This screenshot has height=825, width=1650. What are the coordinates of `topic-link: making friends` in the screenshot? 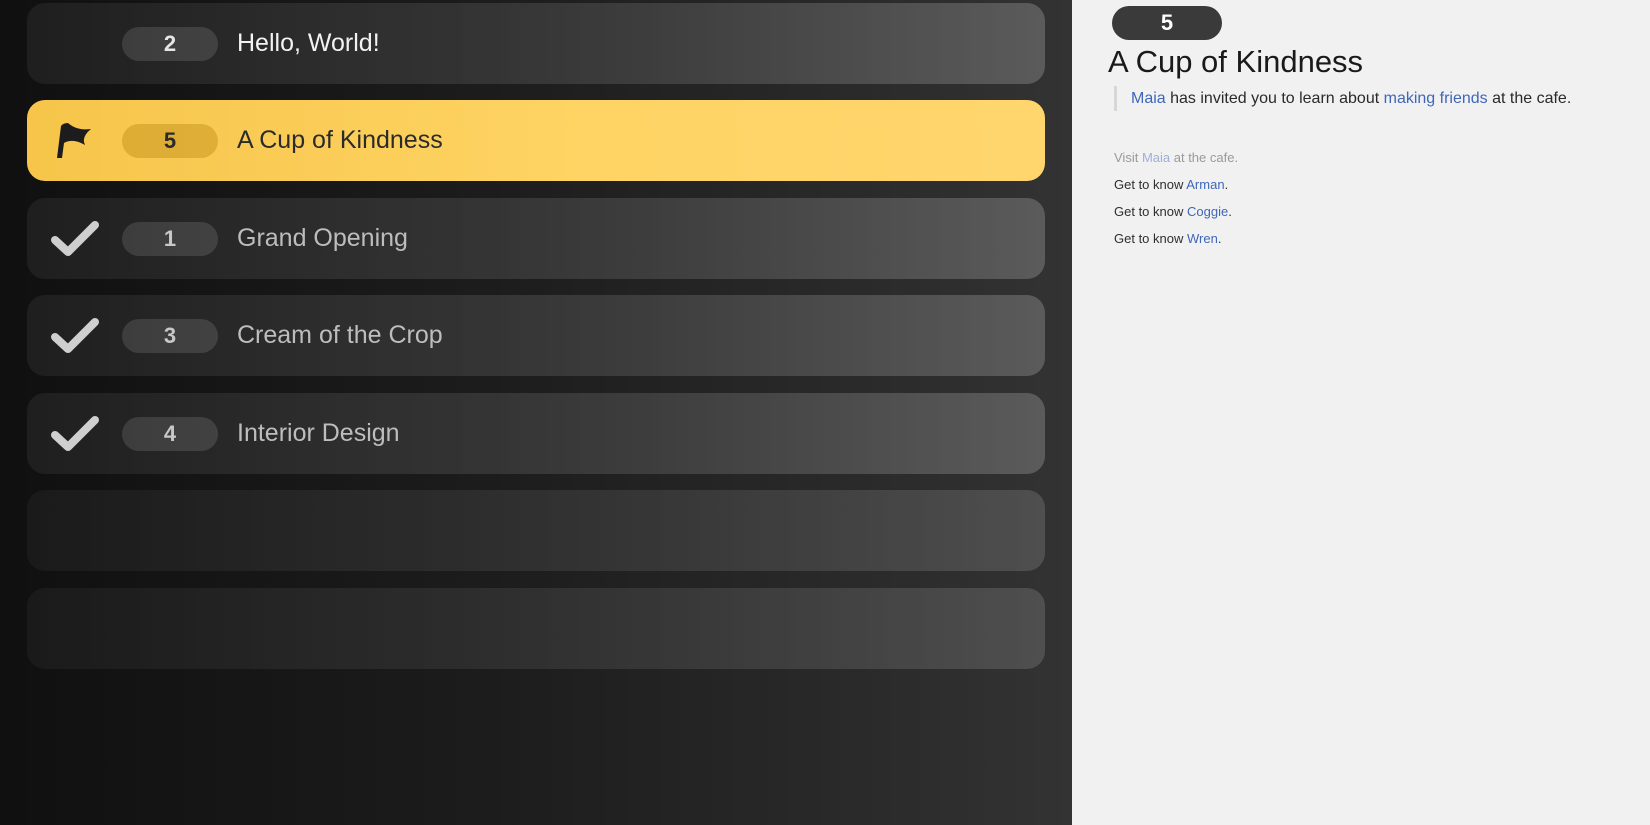 It's located at (1436, 98).